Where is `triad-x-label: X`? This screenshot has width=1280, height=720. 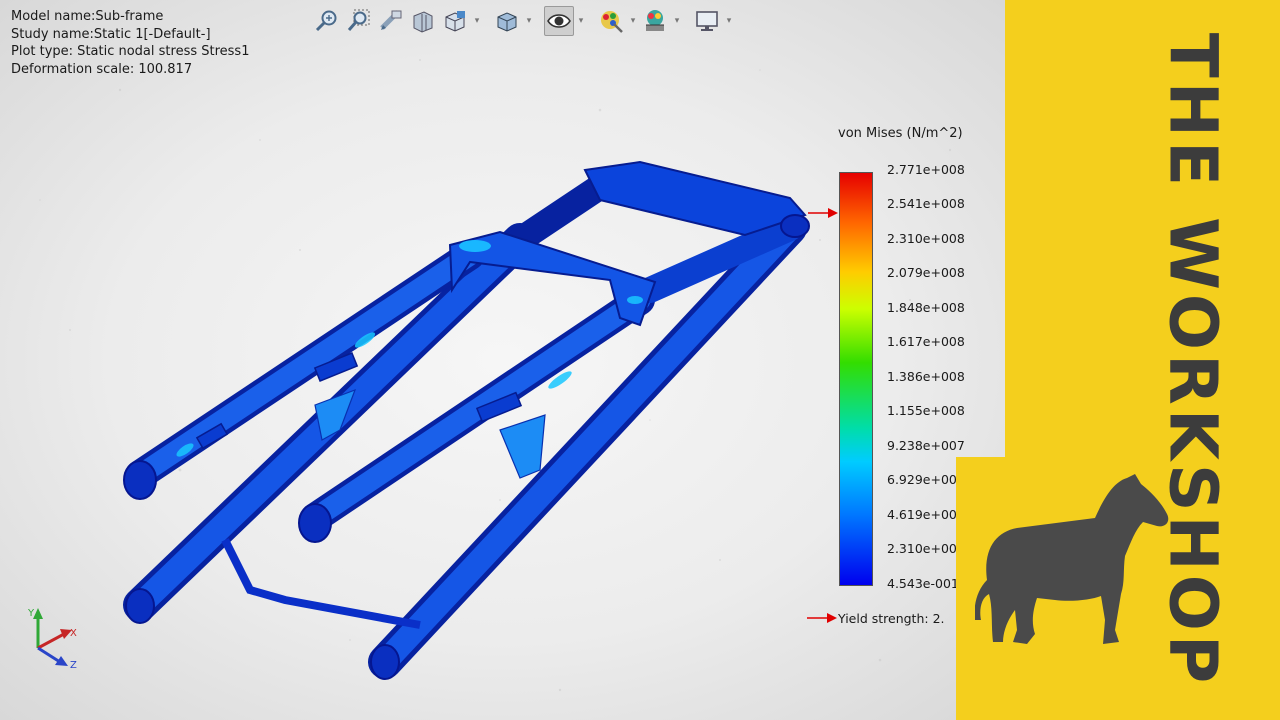 triad-x-label: X is located at coordinates (73, 633).